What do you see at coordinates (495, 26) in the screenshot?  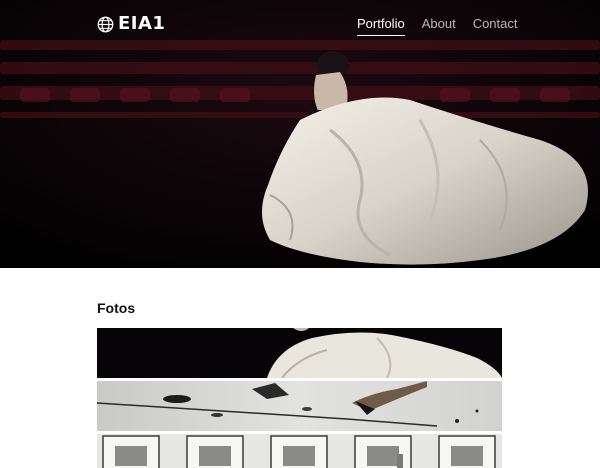 I see `nav-item-contact: Contact` at bounding box center [495, 26].